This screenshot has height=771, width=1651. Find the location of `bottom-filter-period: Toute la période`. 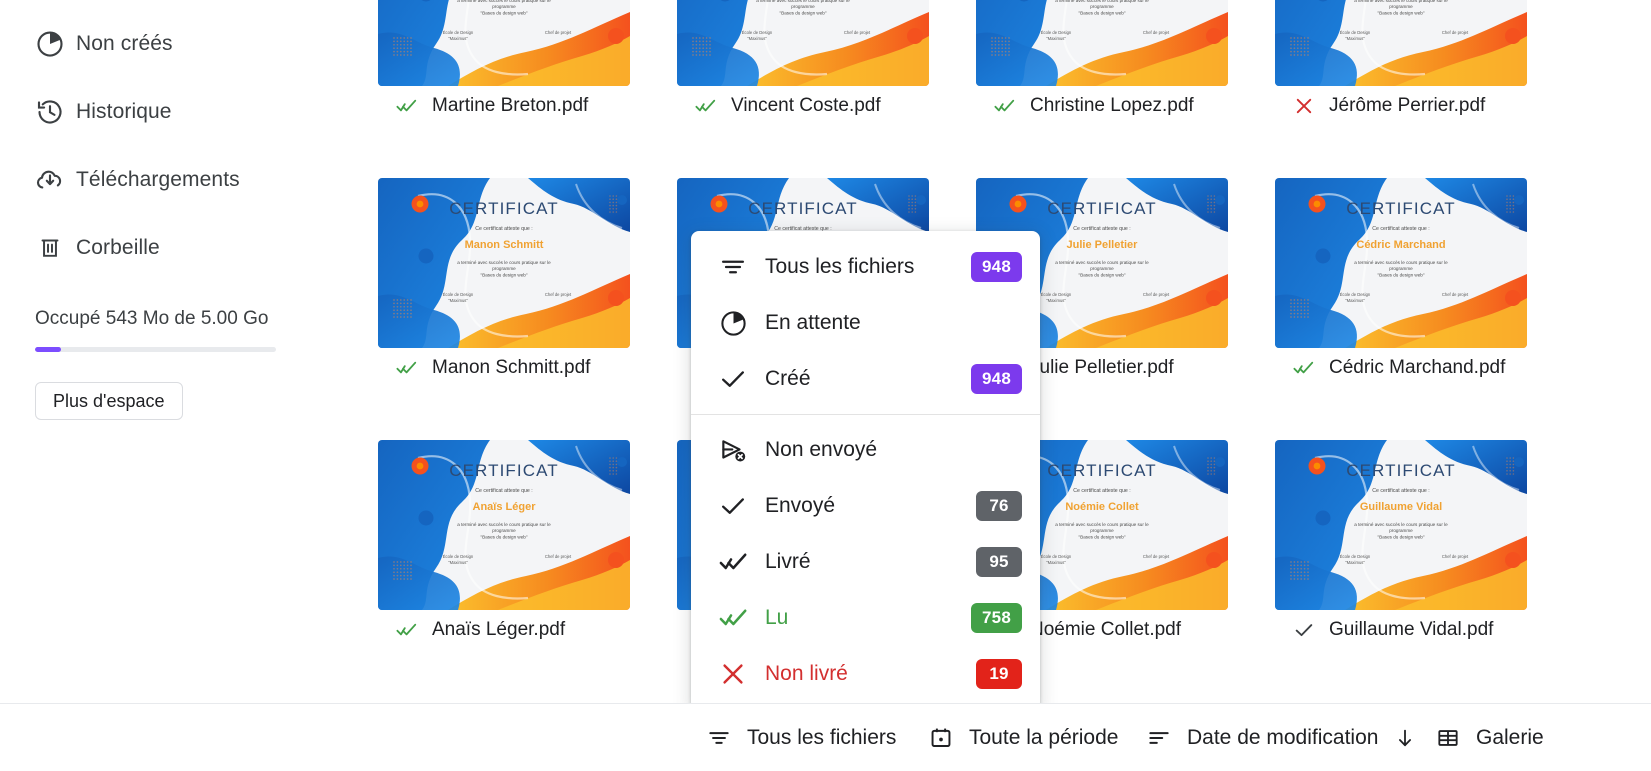

bottom-filter-period: Toute la période is located at coordinates (1023, 737).